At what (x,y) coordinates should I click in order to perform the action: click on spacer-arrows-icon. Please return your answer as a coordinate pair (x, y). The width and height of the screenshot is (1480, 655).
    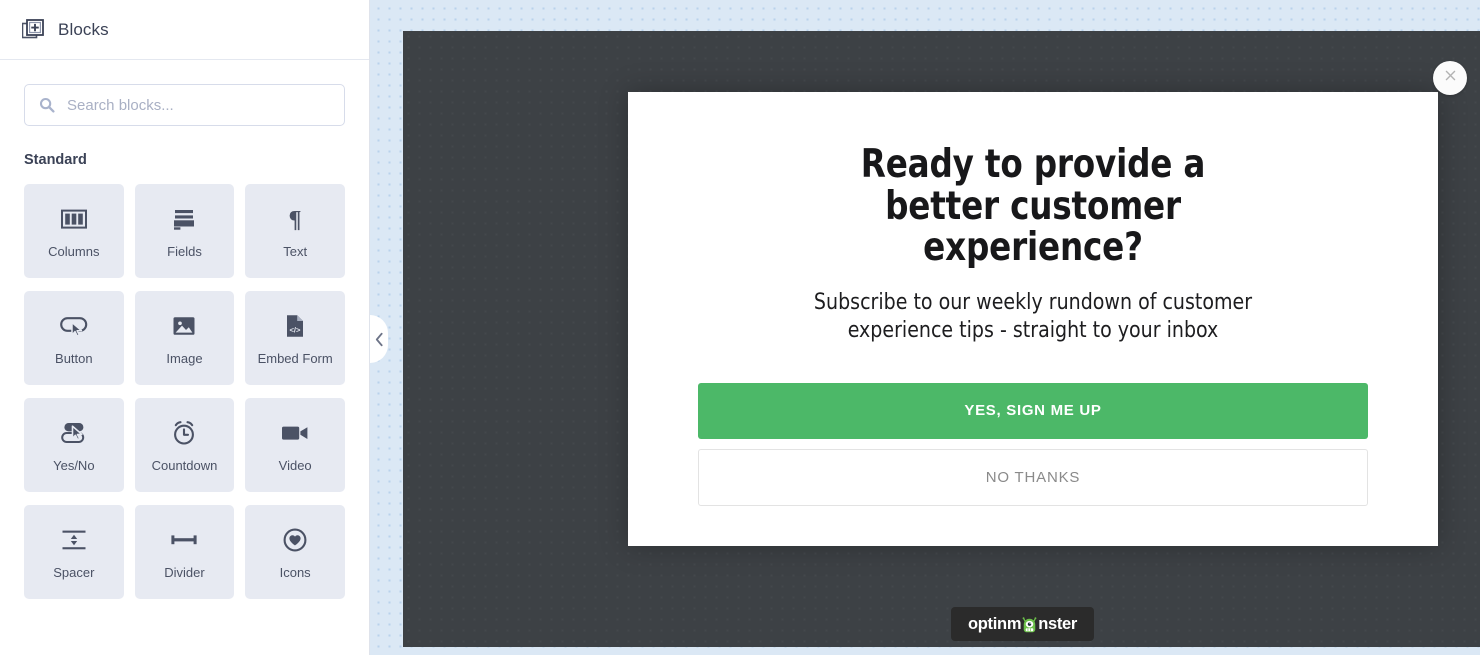
    Looking at the image, I should click on (74, 540).